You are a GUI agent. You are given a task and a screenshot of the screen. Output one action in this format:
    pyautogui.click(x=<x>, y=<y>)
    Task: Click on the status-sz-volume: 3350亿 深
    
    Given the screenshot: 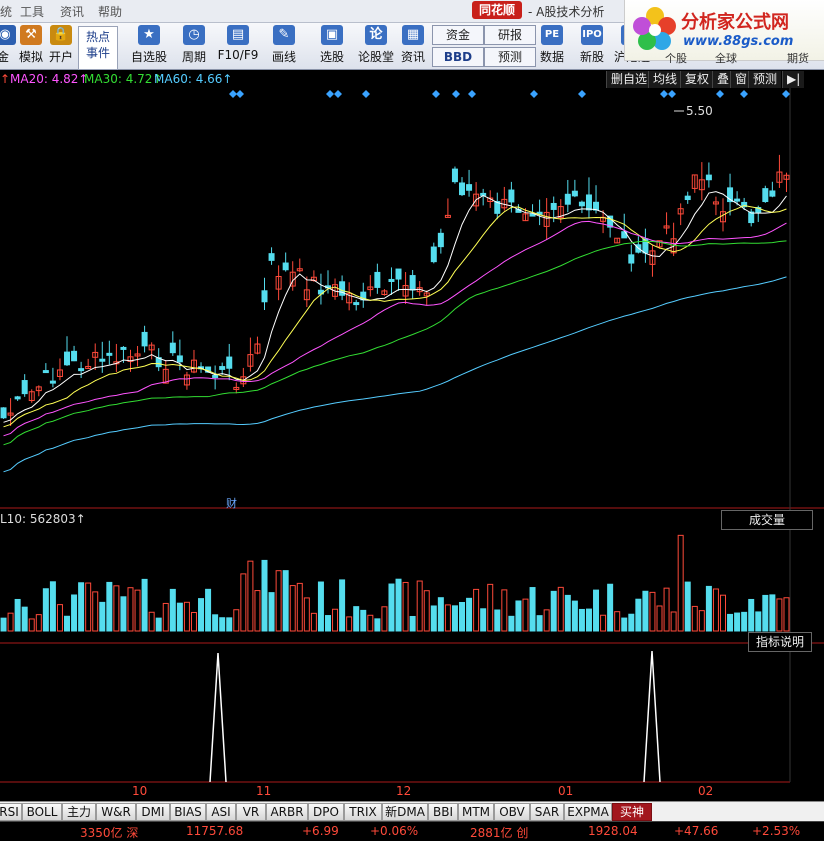 What is the action you would take?
    pyautogui.click(x=109, y=833)
    